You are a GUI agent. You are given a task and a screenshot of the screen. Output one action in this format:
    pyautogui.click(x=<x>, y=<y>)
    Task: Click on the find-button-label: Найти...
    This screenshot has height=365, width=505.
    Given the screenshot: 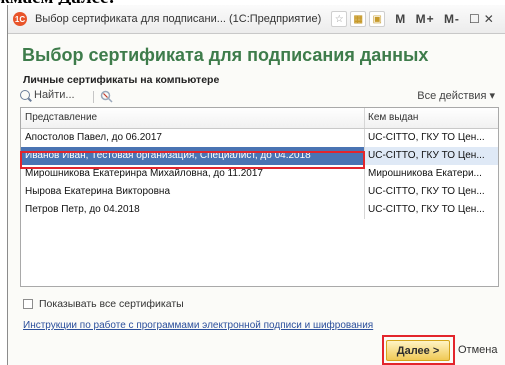 What is the action you would take?
    pyautogui.click(x=54, y=95)
    